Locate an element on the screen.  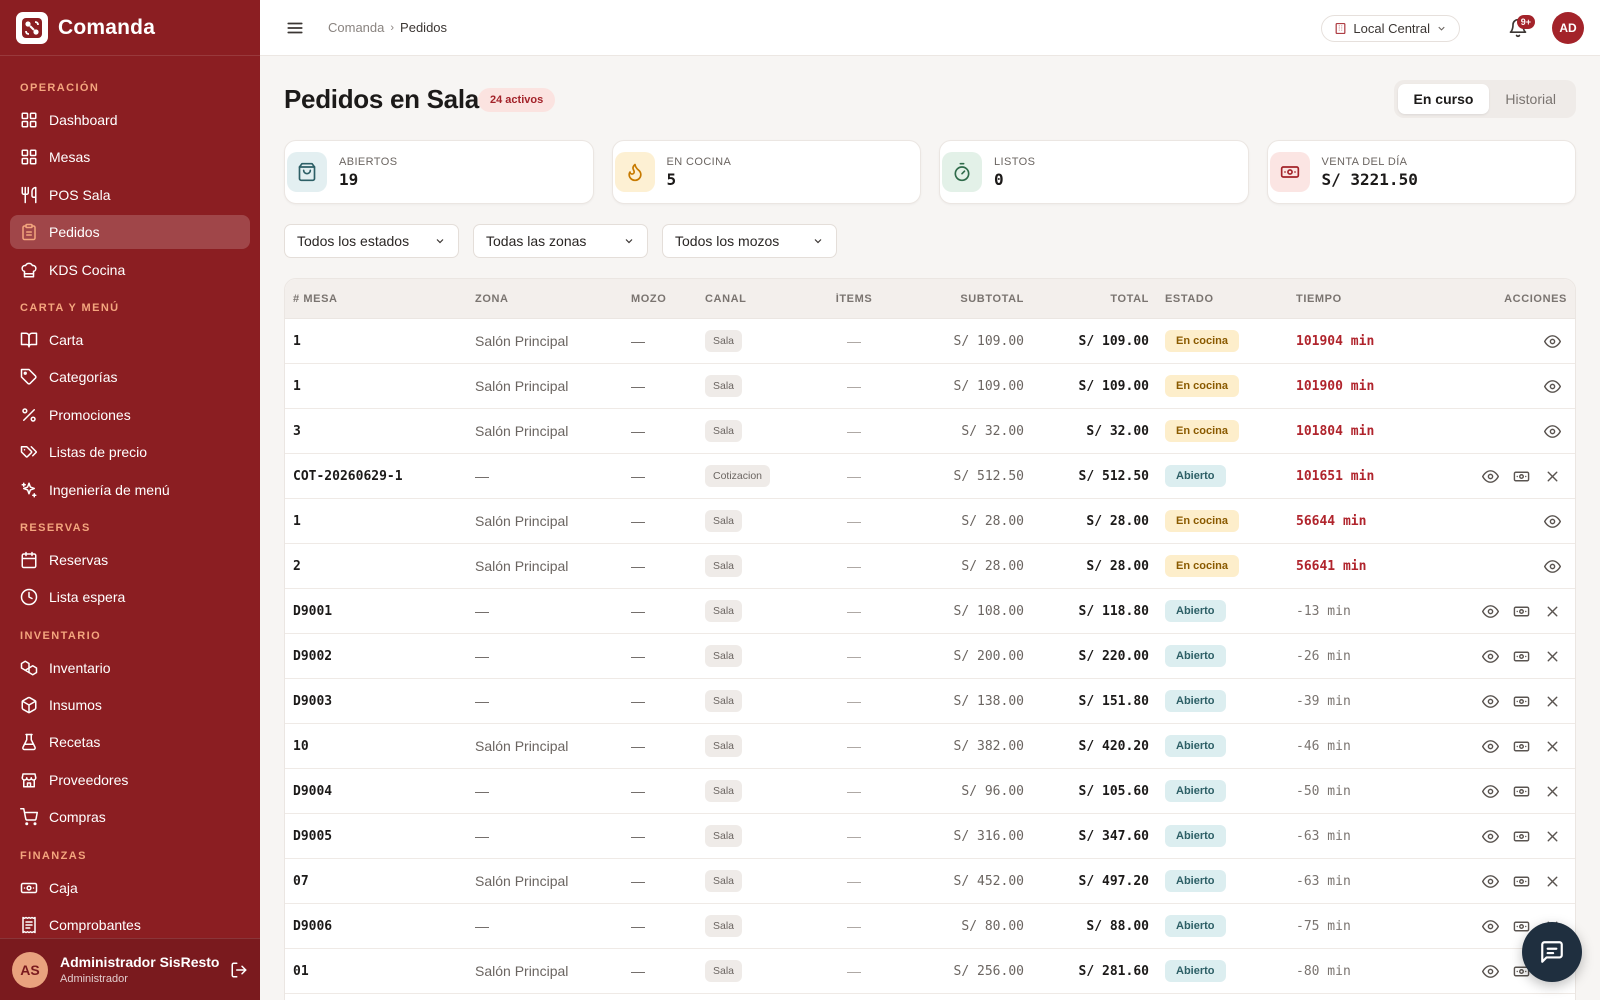
sidebar-item-categorias: Categorías is located at coordinates (130, 377).